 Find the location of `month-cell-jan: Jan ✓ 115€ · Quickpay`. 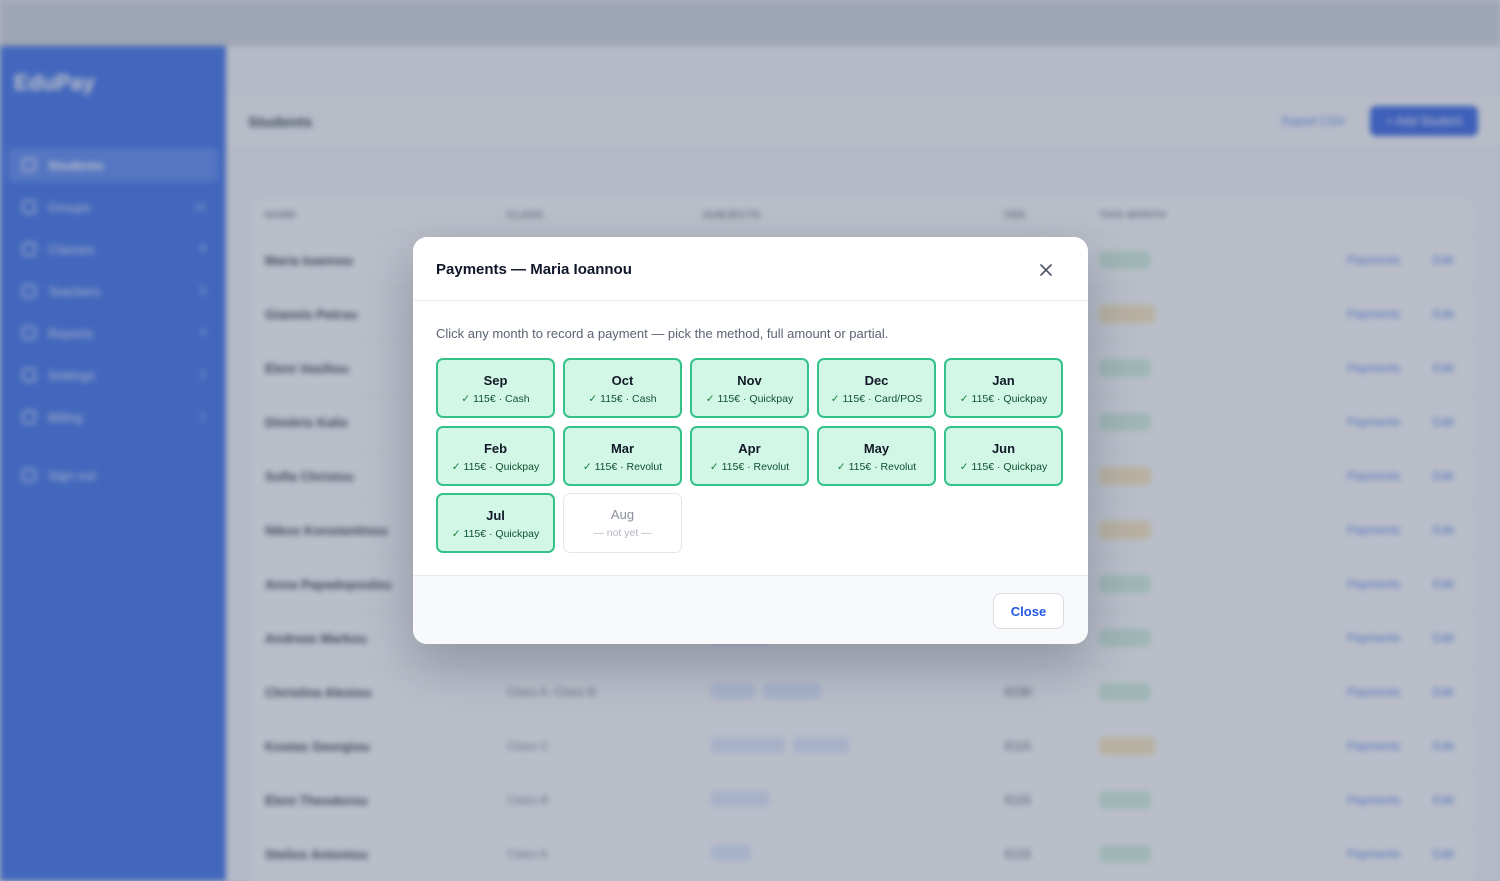

month-cell-jan: Jan ✓ 115€ · Quickpay is located at coordinates (1003, 388).